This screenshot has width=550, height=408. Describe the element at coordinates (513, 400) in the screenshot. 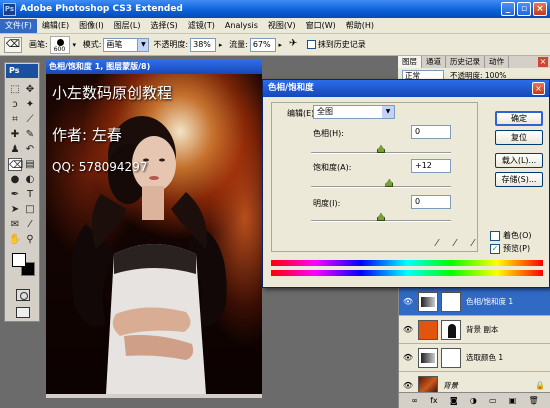

I see `new-layer-icon: ▣` at that location.